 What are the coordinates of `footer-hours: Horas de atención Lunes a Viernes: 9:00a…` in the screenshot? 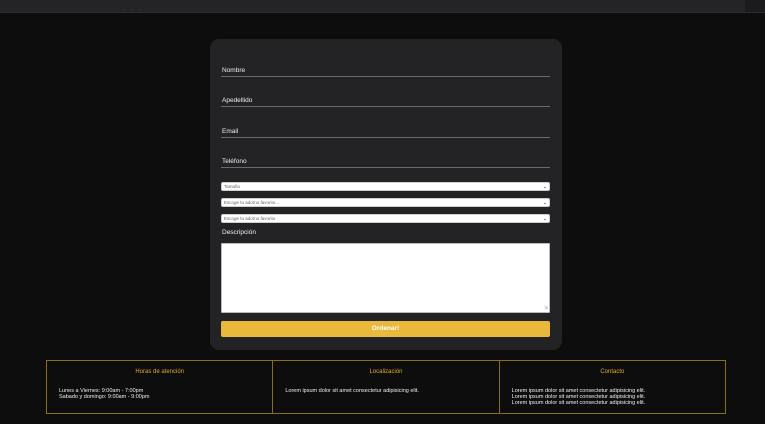 It's located at (160, 387).